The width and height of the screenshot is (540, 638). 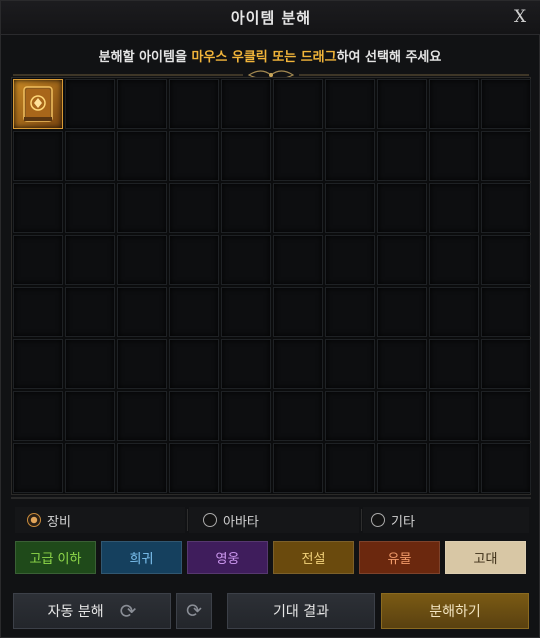 I want to click on grade-button: 영웅, so click(x=227, y=557).